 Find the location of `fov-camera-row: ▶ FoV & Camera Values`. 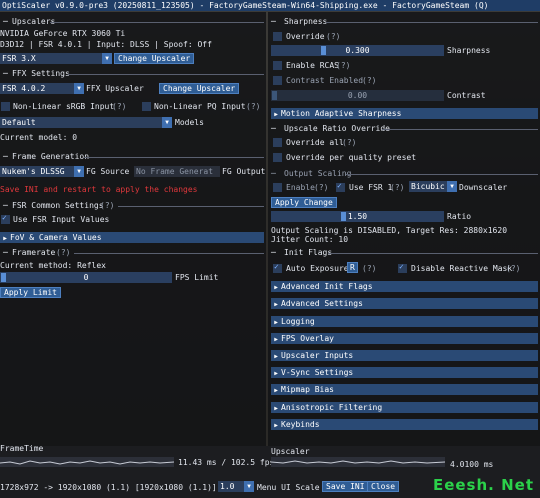

fov-camera-row: ▶ FoV & Camera Values is located at coordinates (132, 237).